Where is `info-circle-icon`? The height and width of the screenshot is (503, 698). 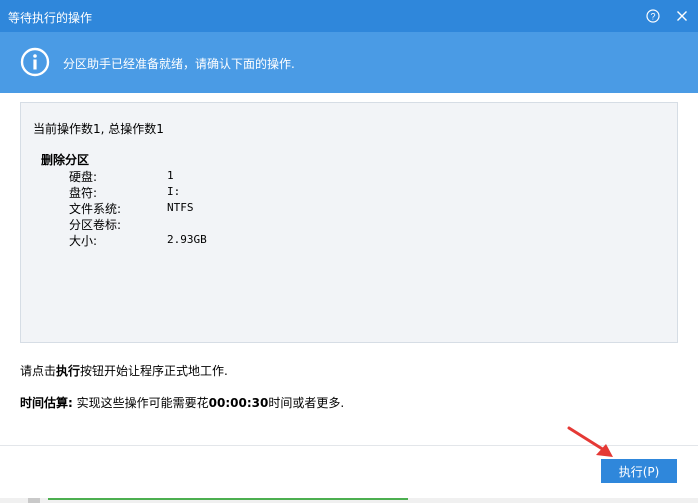 info-circle-icon is located at coordinates (35, 62).